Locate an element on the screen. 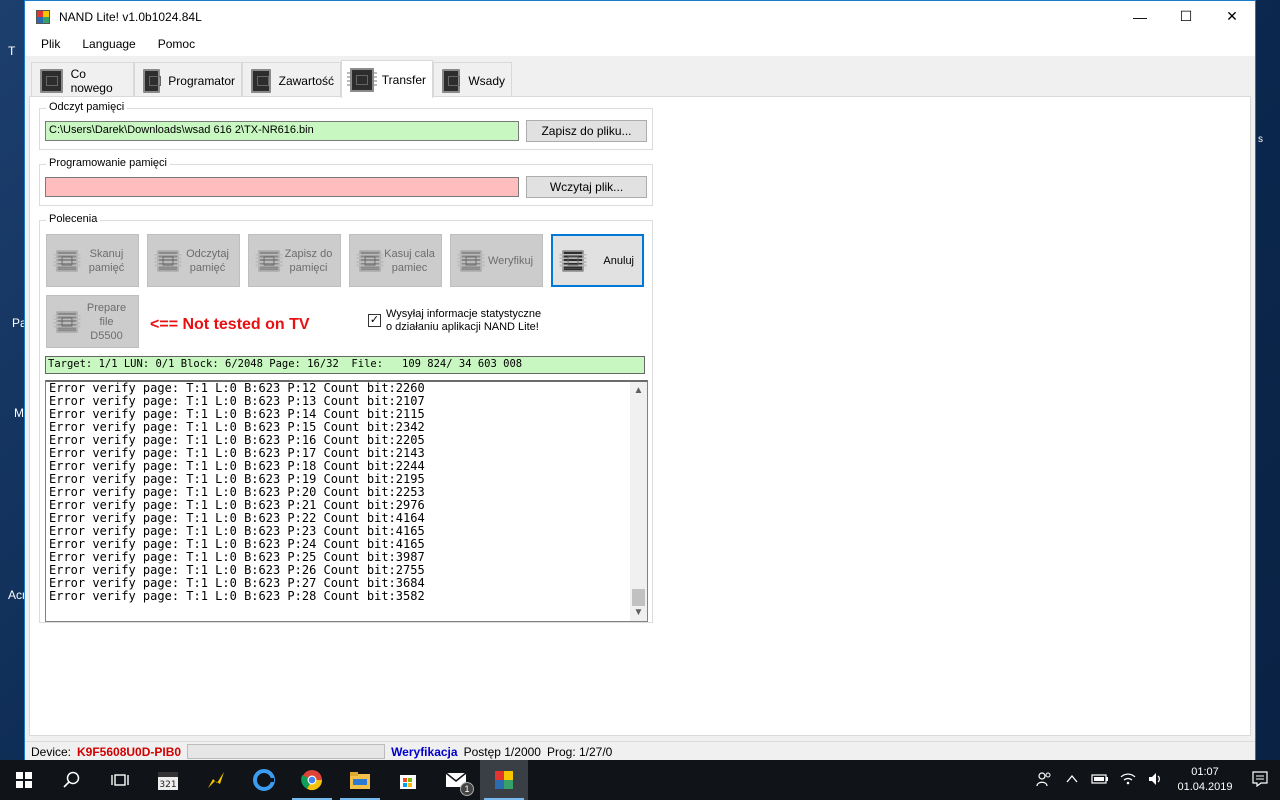 The image size is (1280, 800). erase-memory-button: Kasuj cala pamiec is located at coordinates (395, 260).